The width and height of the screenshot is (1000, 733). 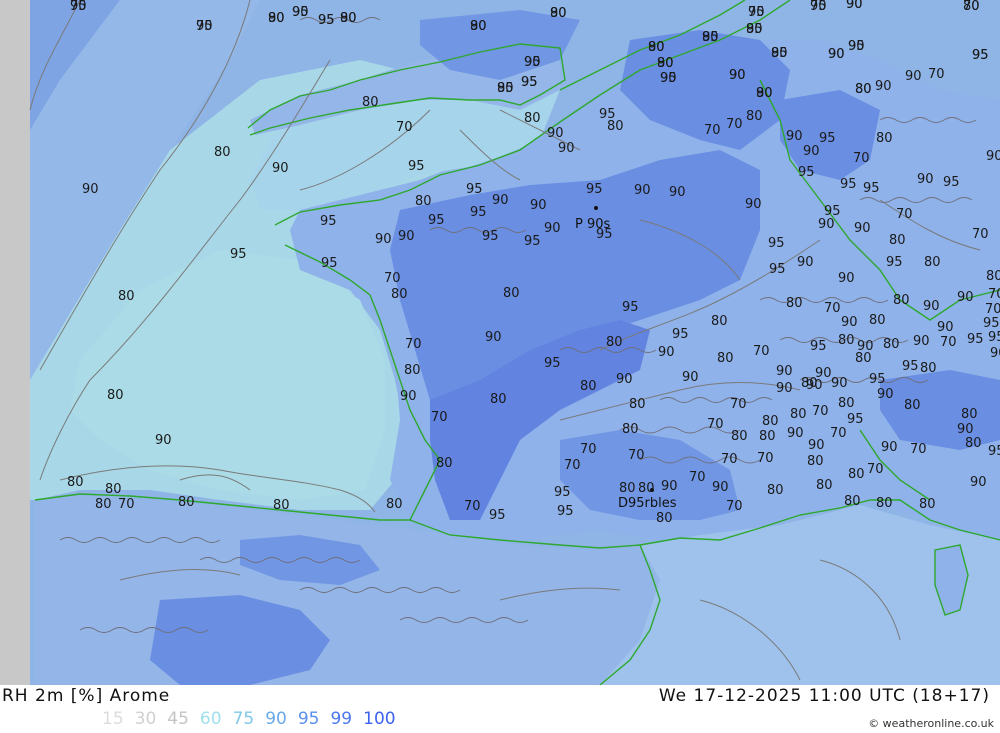 What do you see at coordinates (86, 696) in the screenshot?
I see `map-title: RH 2m [%] Arome` at bounding box center [86, 696].